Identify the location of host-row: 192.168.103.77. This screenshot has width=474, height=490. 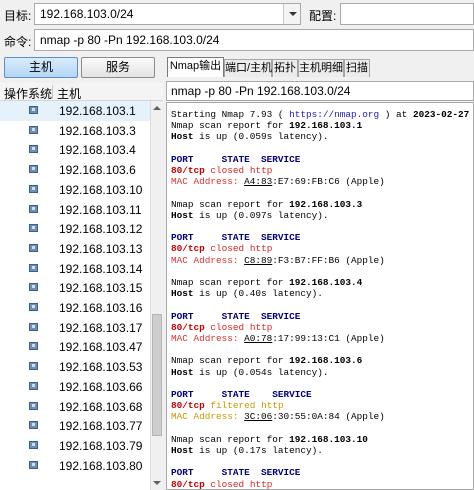
(75, 426).